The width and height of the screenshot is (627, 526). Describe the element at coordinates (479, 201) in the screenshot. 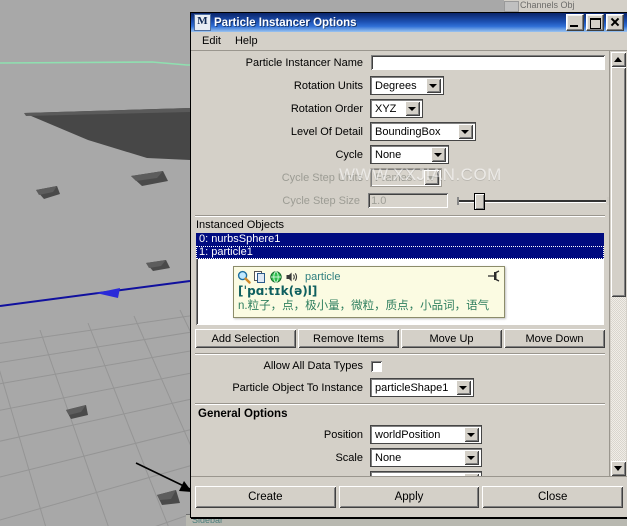

I see `slider-thumb` at that location.